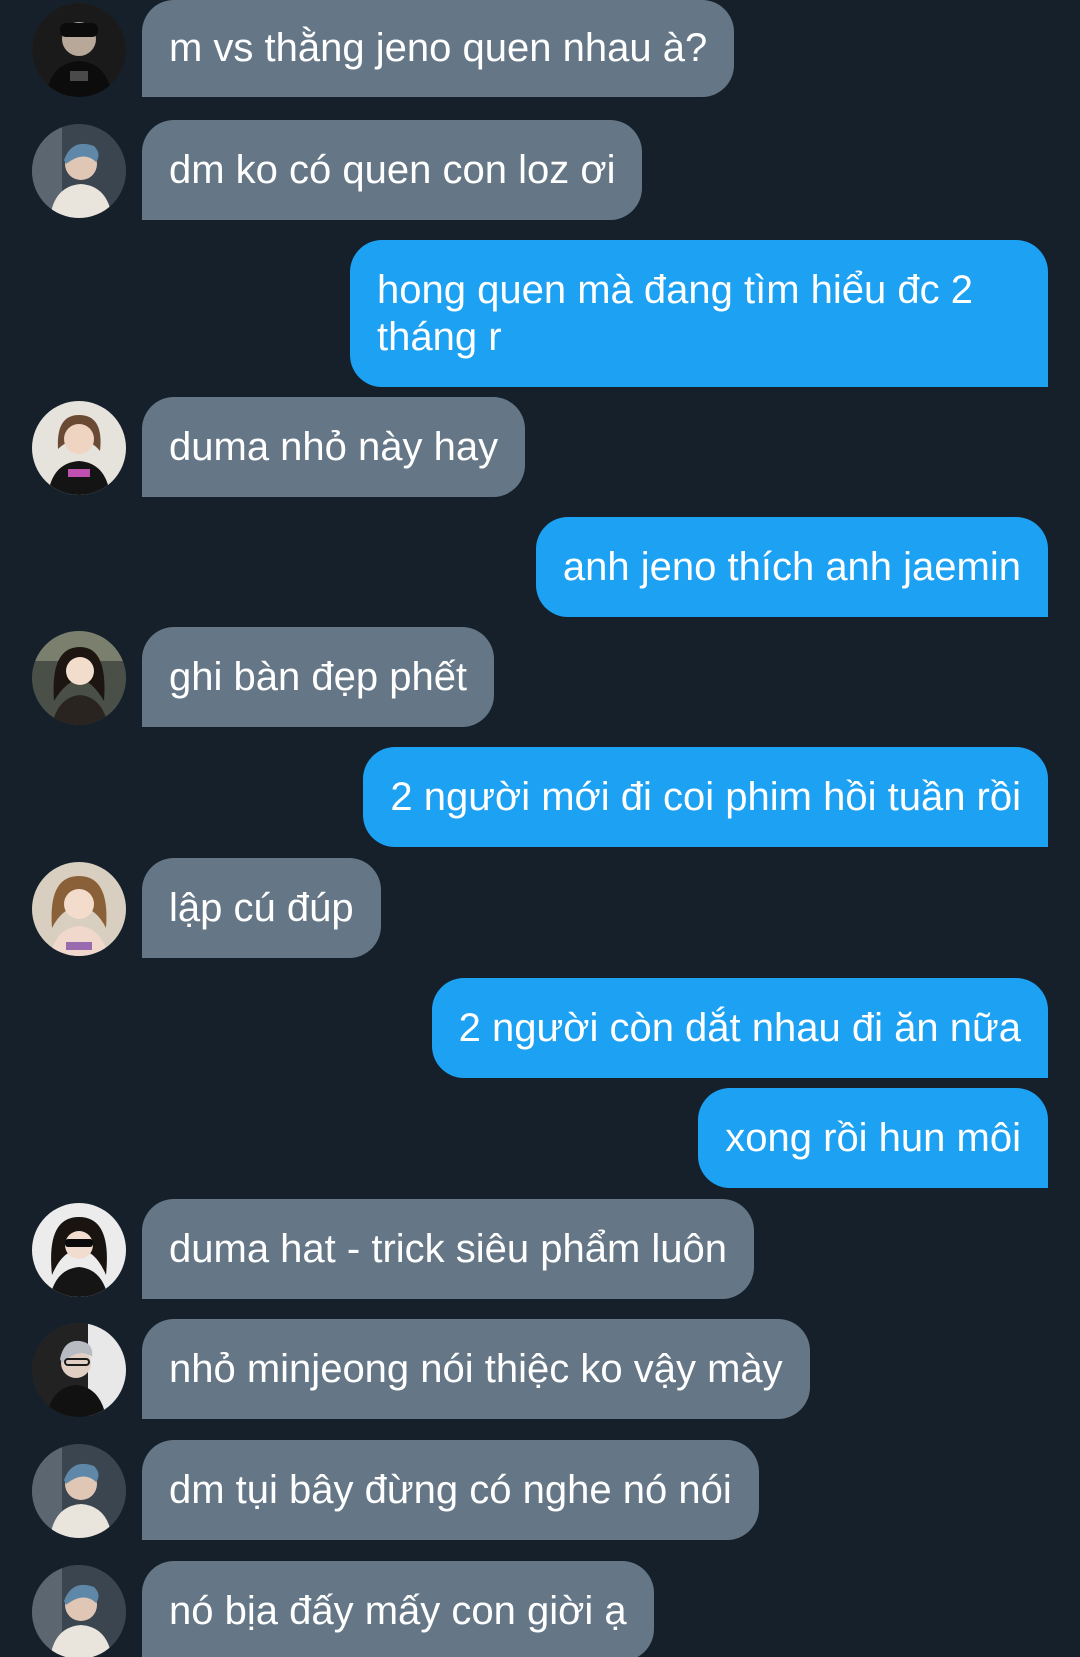  What do you see at coordinates (448, 1249) in the screenshot?
I see `incoming-message-bubble: duma hat - trick siêu phẩm luôn` at bounding box center [448, 1249].